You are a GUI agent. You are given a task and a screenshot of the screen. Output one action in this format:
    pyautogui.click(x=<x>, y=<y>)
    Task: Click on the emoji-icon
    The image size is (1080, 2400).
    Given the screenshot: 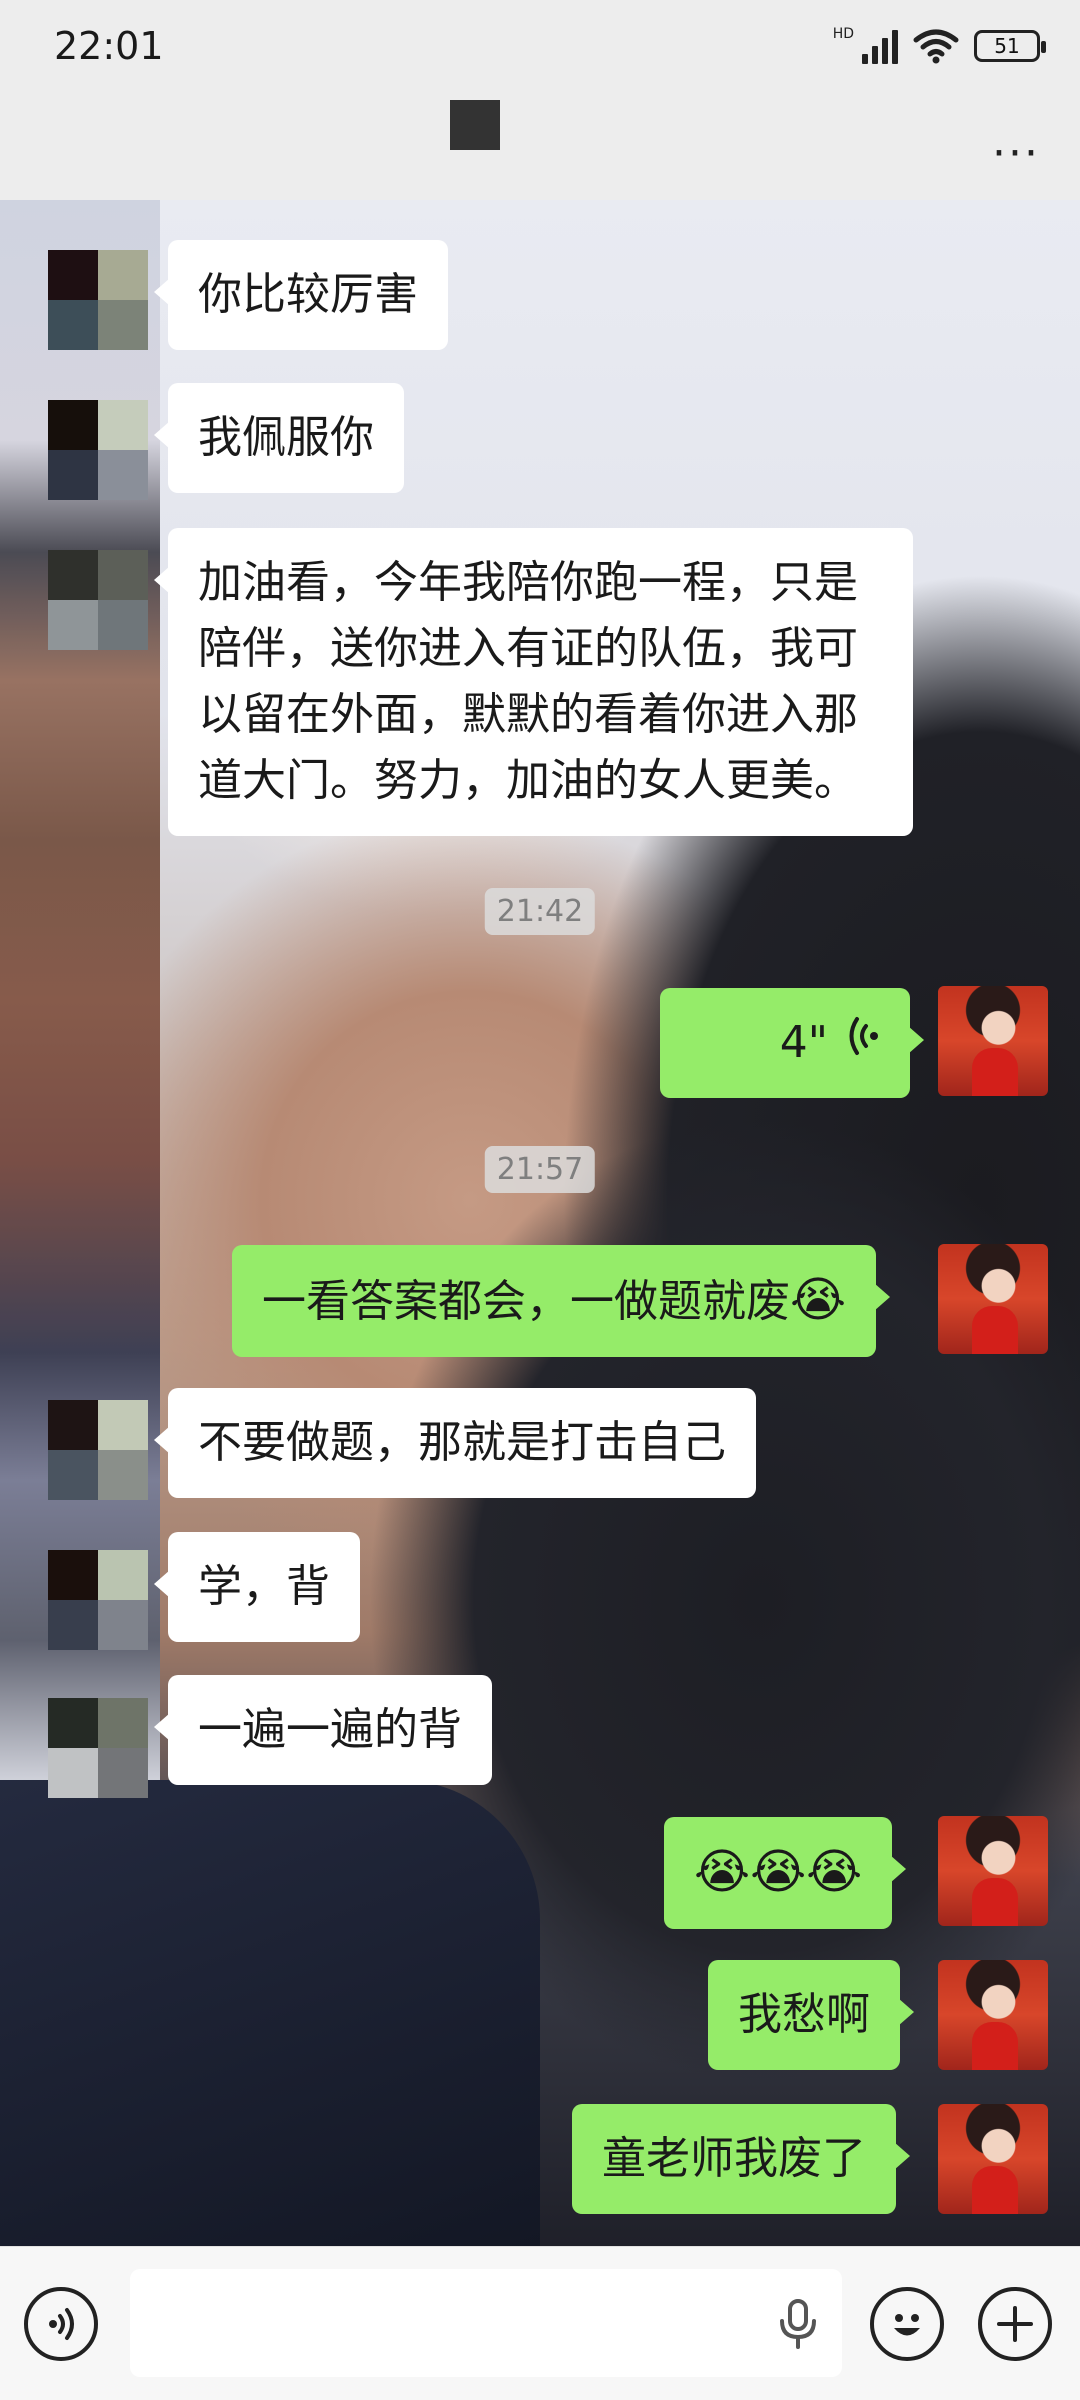 What is the action you would take?
    pyautogui.click(x=907, y=2325)
    